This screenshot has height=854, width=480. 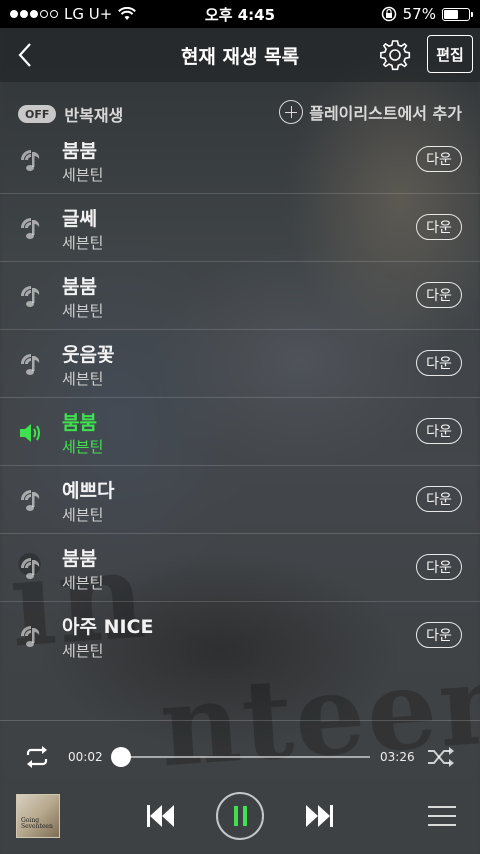 What do you see at coordinates (457, 14) in the screenshot?
I see `battery-icon` at bounding box center [457, 14].